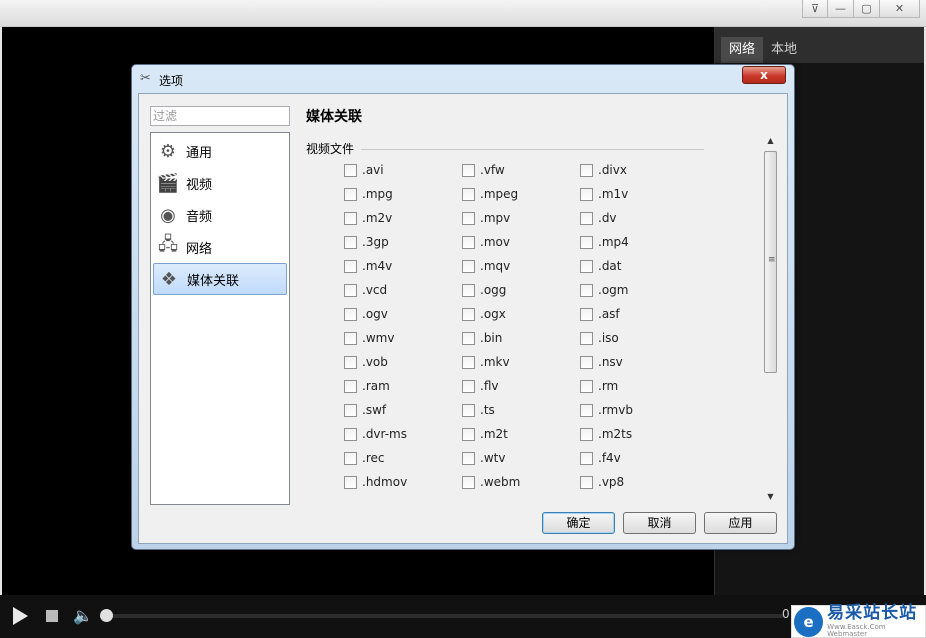 The image size is (926, 638). I want to click on scrollbar: ▲ ≡ ▼, so click(770, 319).